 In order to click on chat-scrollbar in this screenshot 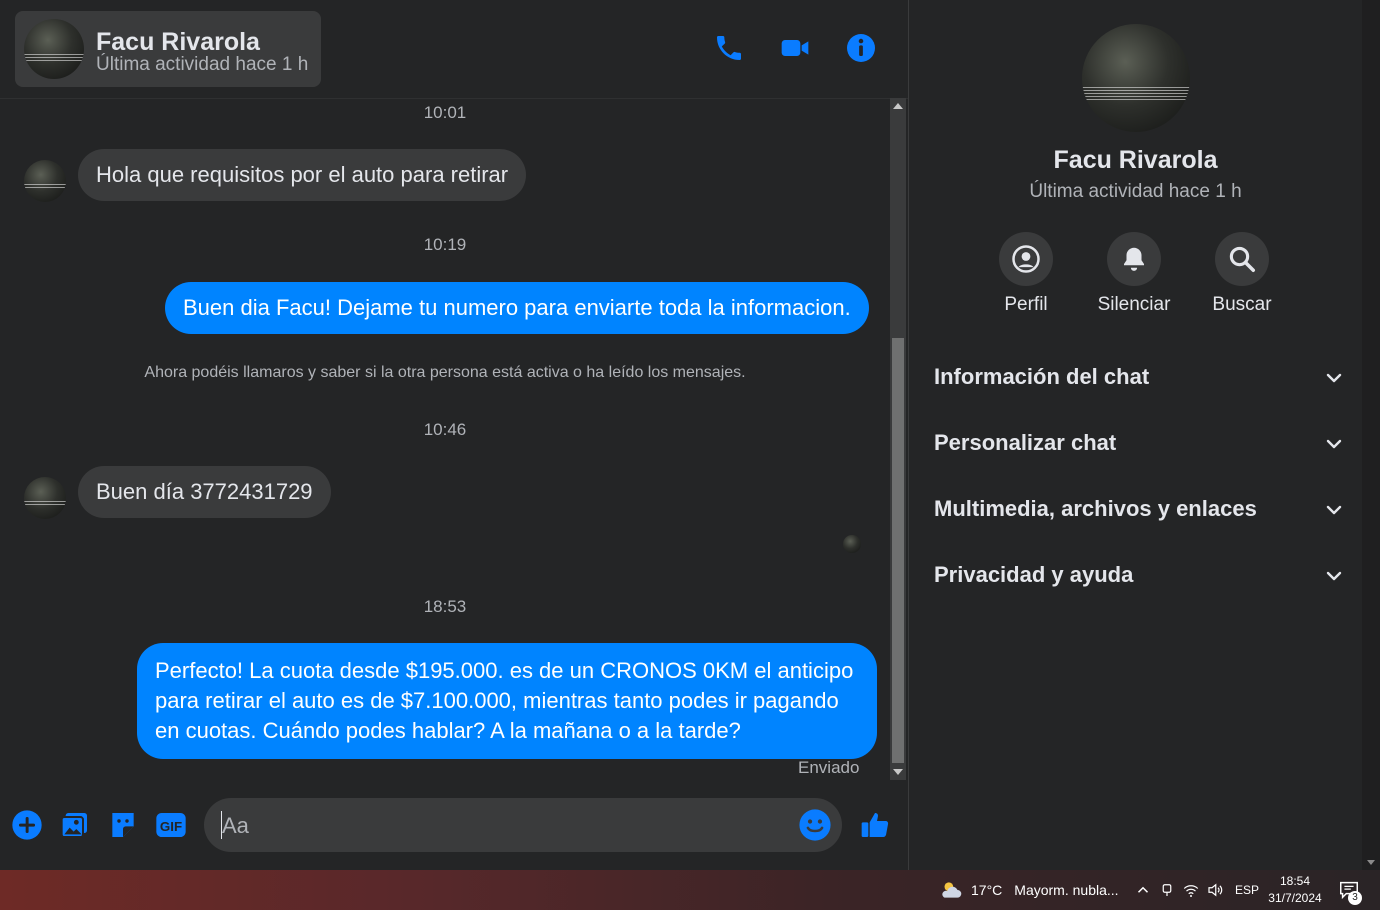, I will do `click(898, 439)`.